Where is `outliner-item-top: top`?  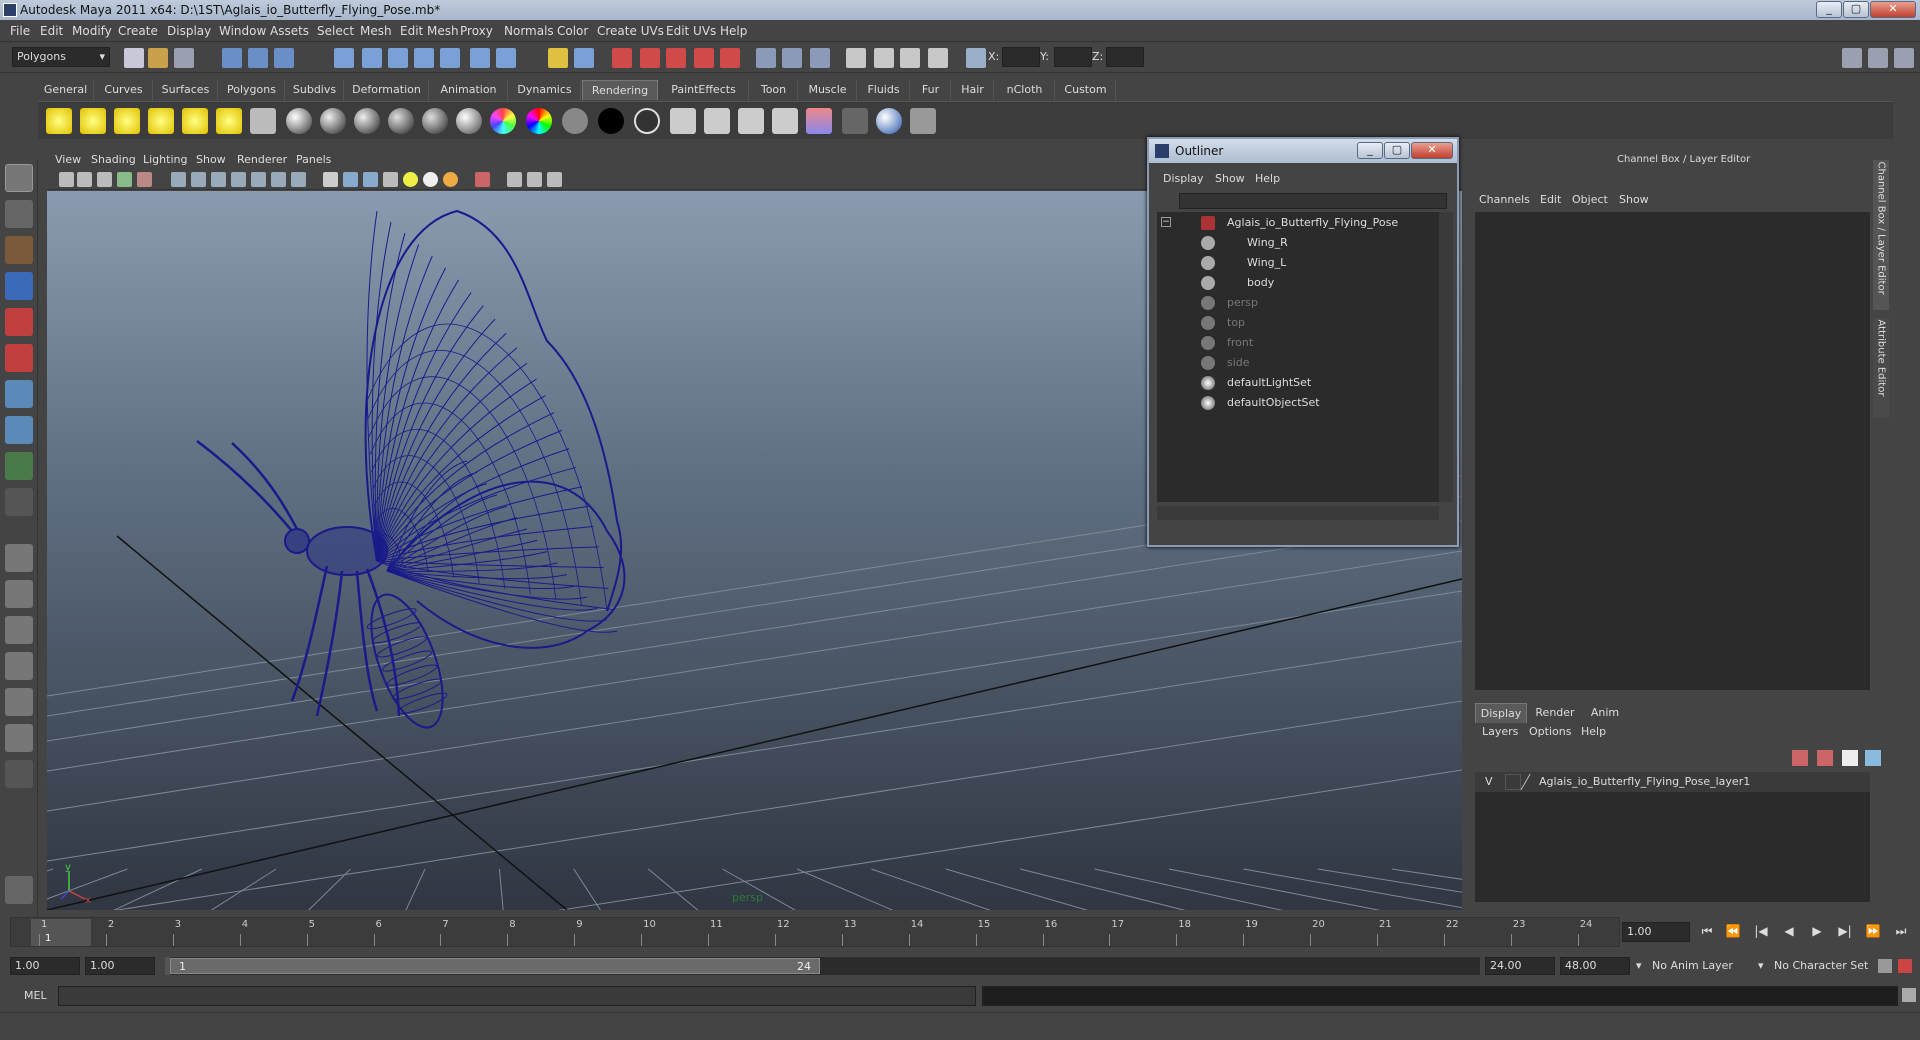 outliner-item-top: top is located at coordinates (1298, 323).